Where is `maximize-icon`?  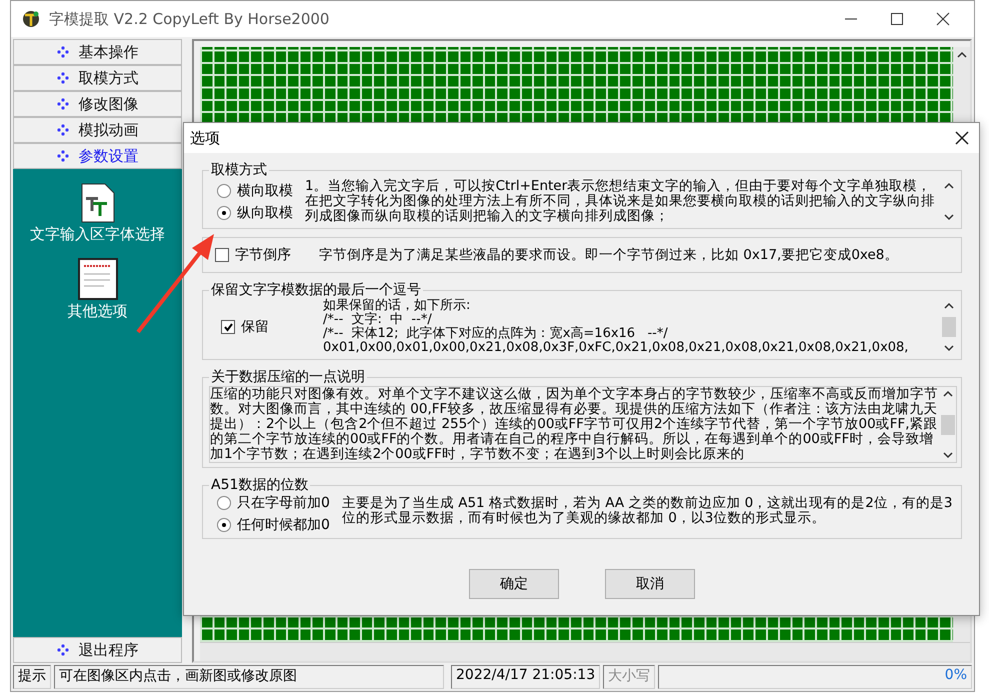
maximize-icon is located at coordinates (897, 19).